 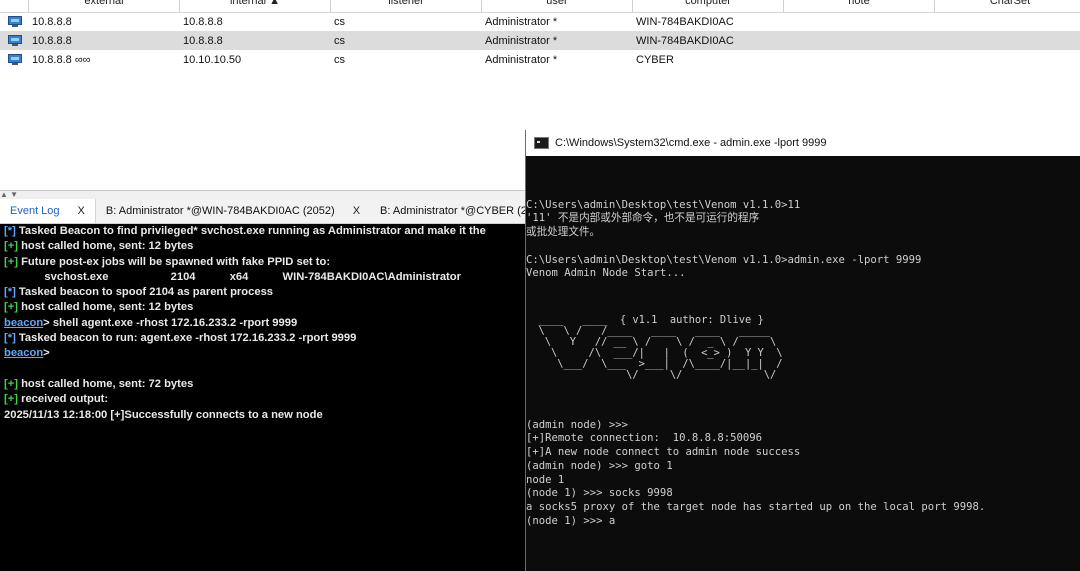 I want to click on tab-beacon-cyber: B: Administrator *@CYBER (26, so click(x=447, y=211).